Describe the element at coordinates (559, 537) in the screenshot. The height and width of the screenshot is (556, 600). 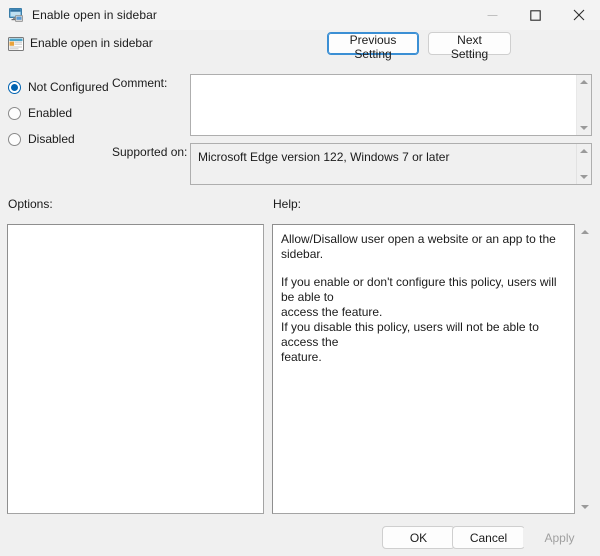
I see `apply-button: Apply` at that location.